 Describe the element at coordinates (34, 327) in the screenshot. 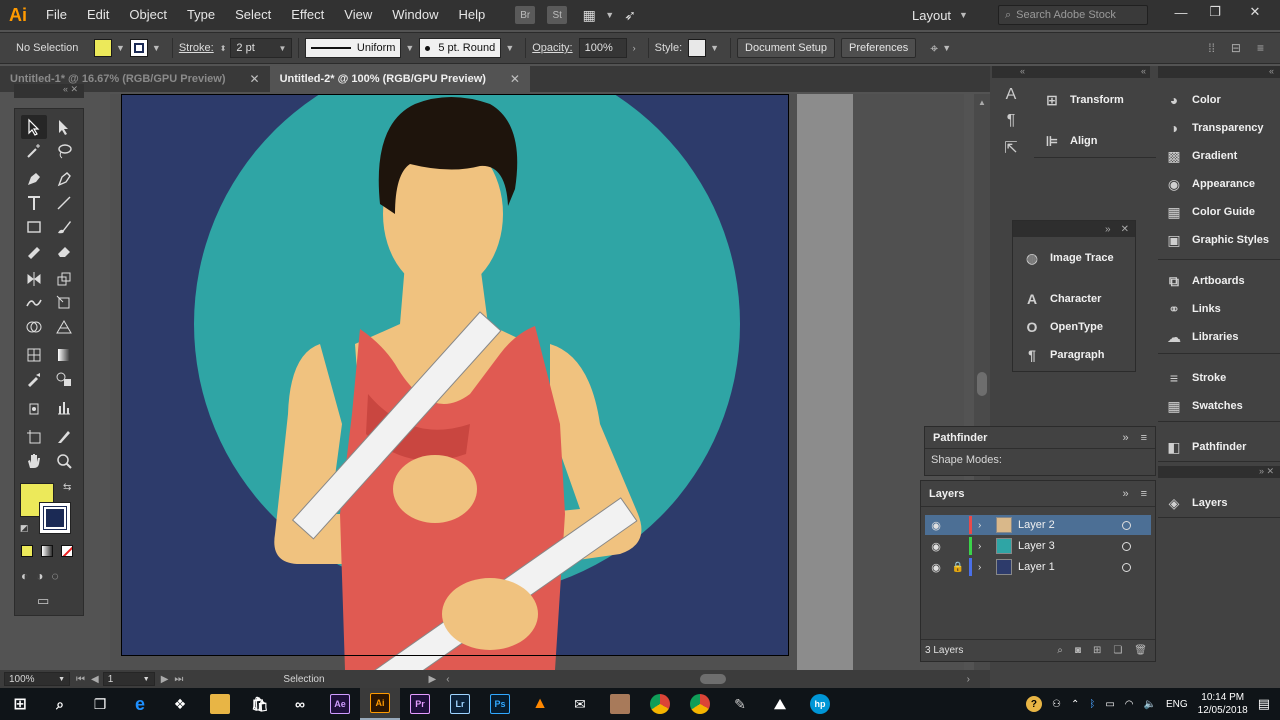

I see `shape-builder-tool-icon` at that location.